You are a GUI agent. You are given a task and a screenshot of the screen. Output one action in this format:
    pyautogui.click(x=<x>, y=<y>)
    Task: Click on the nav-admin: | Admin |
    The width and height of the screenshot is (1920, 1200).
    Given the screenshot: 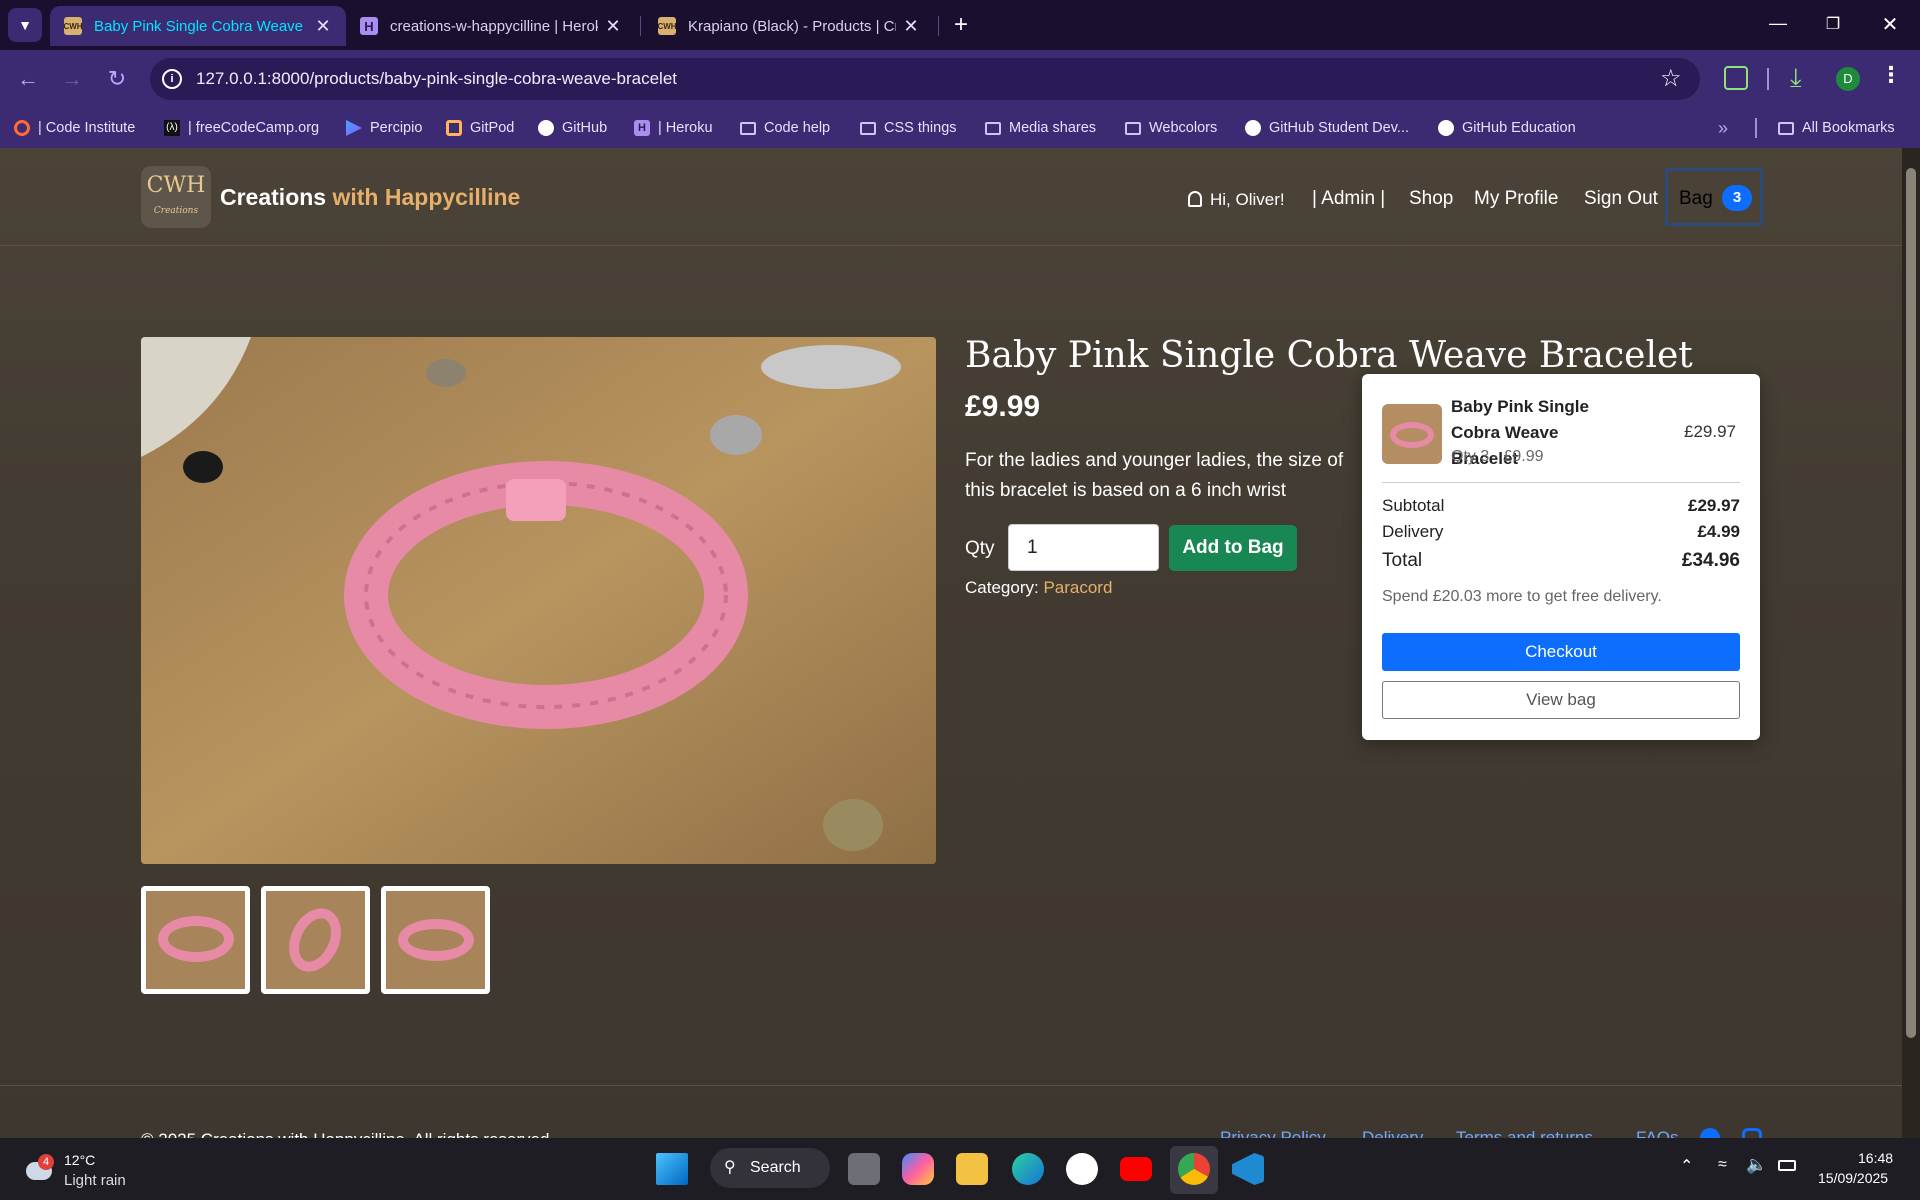 What is the action you would take?
    pyautogui.click(x=1348, y=199)
    